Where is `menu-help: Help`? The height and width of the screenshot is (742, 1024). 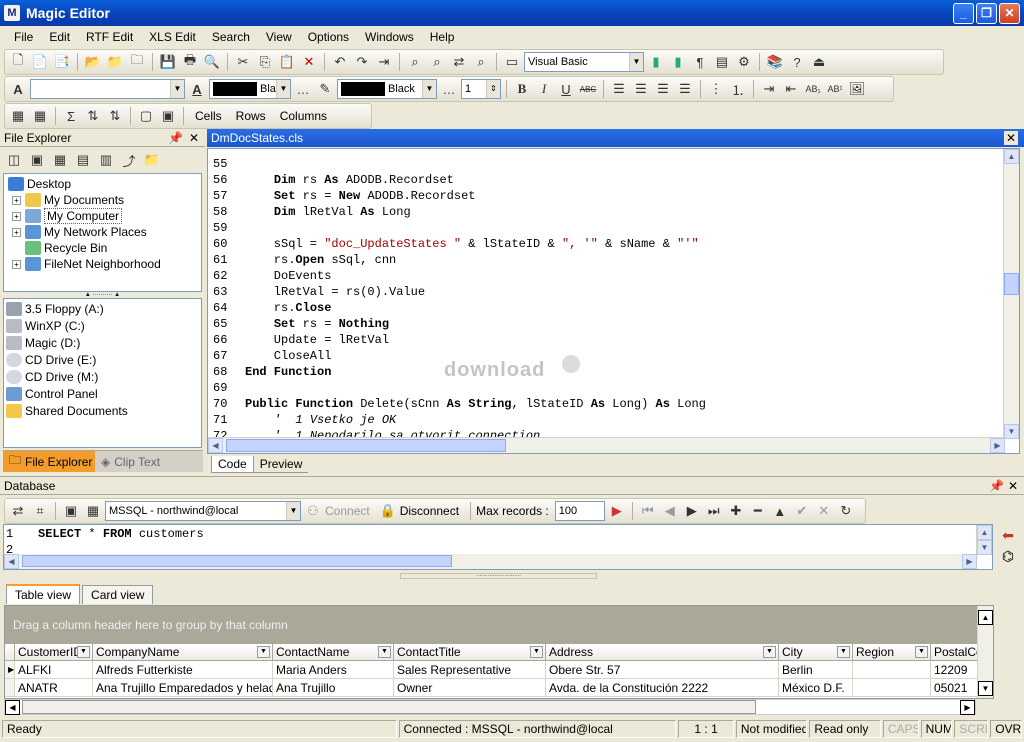 menu-help: Help is located at coordinates (442, 37).